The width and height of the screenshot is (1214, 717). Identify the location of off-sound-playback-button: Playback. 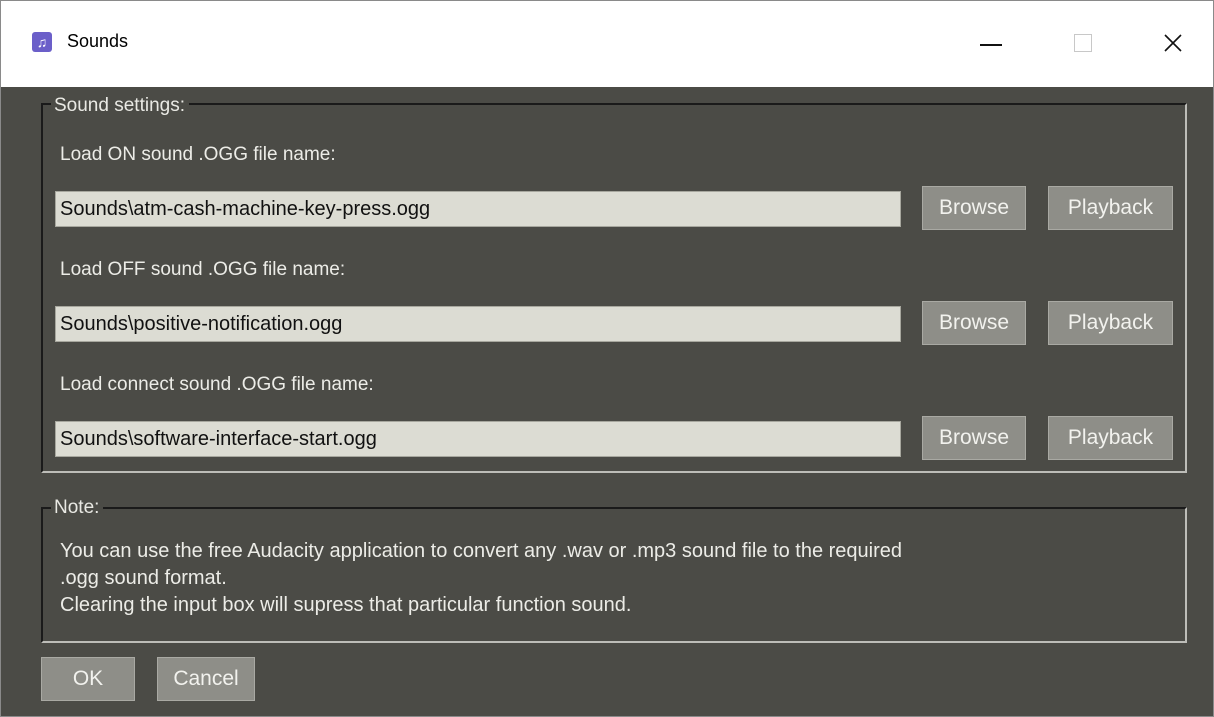
(1110, 323).